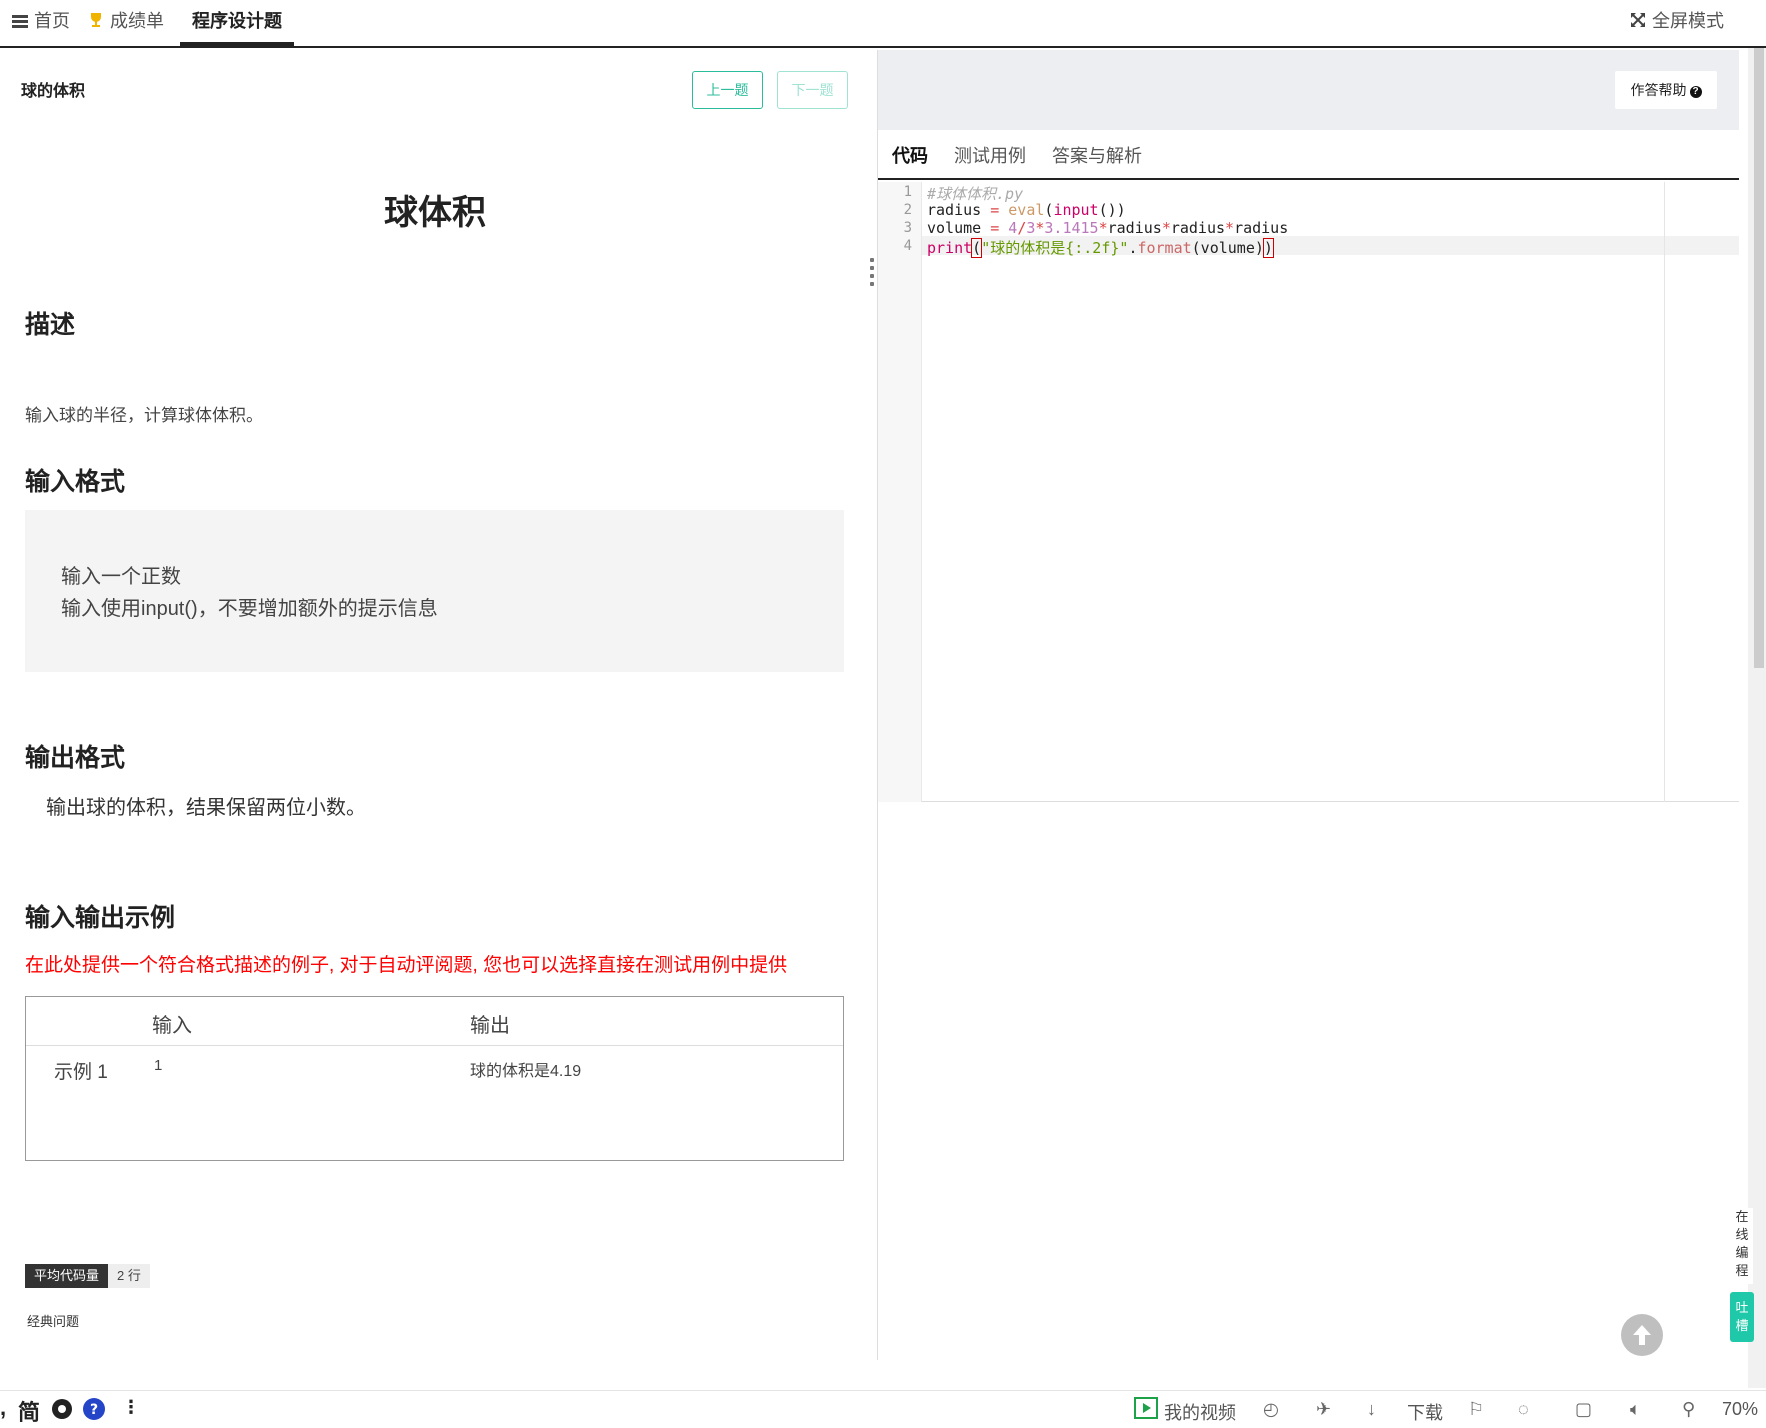 This screenshot has width=1766, height=1428. Describe the element at coordinates (435, 213) in the screenshot. I see `page-title: 球体积` at that location.